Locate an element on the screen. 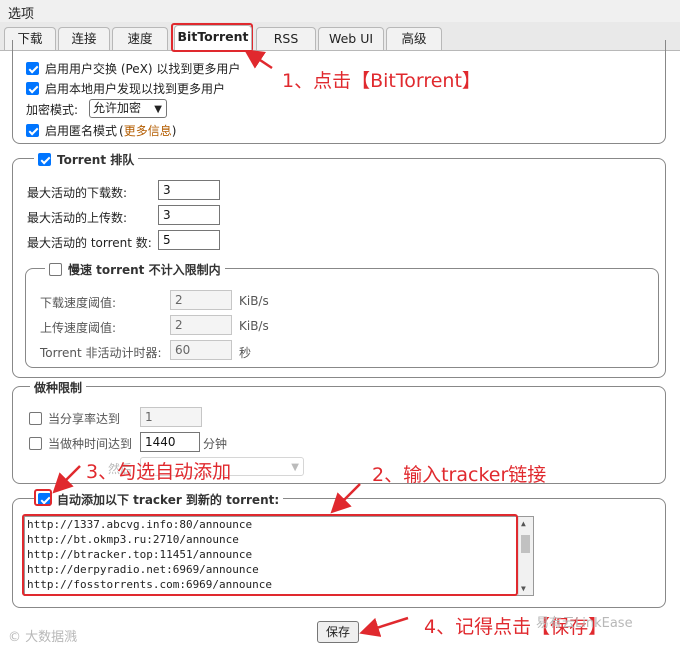  annotation-1: 1、点击【BitTorrent】 is located at coordinates (381, 81).